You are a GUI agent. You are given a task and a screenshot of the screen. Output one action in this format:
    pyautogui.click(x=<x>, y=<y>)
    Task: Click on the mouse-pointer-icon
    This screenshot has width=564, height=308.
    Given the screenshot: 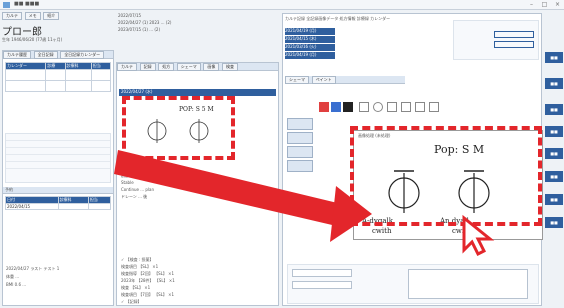 What is the action you would take?
    pyautogui.click(x=478, y=235)
    